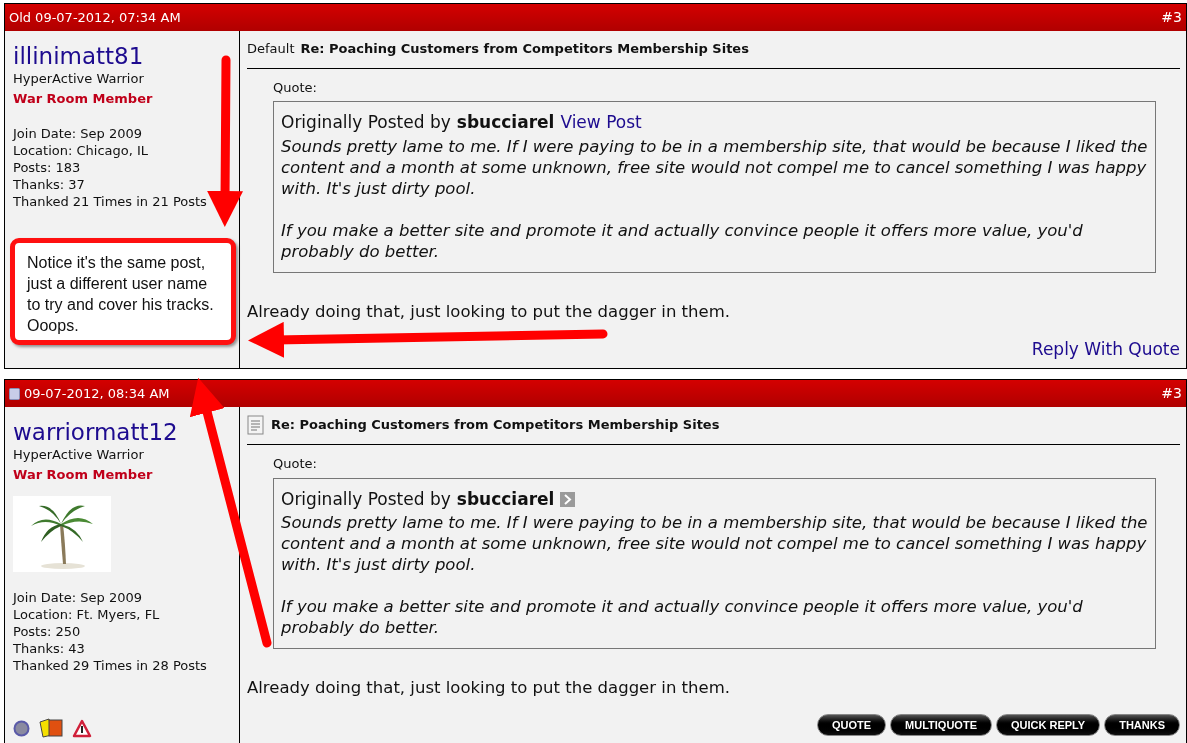 This screenshot has height=743, width=1187. I want to click on user-stat: Thanks: 43, so click(49, 648).